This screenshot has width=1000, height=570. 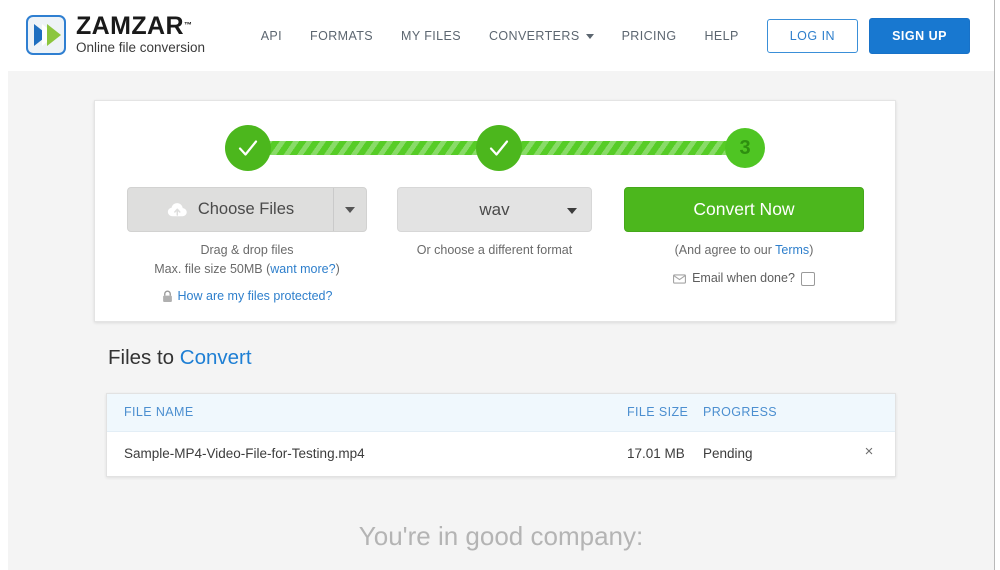 What do you see at coordinates (302, 269) in the screenshot?
I see `want-more-link: want more?` at bounding box center [302, 269].